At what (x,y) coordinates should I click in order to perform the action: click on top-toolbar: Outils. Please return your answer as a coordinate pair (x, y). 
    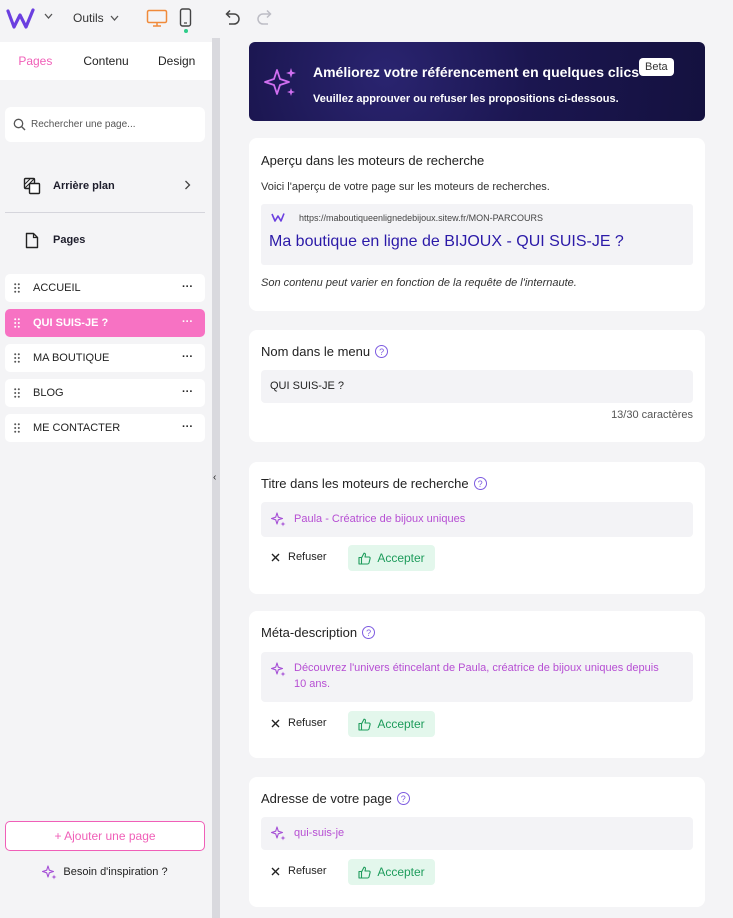
    Looking at the image, I should click on (366, 19).